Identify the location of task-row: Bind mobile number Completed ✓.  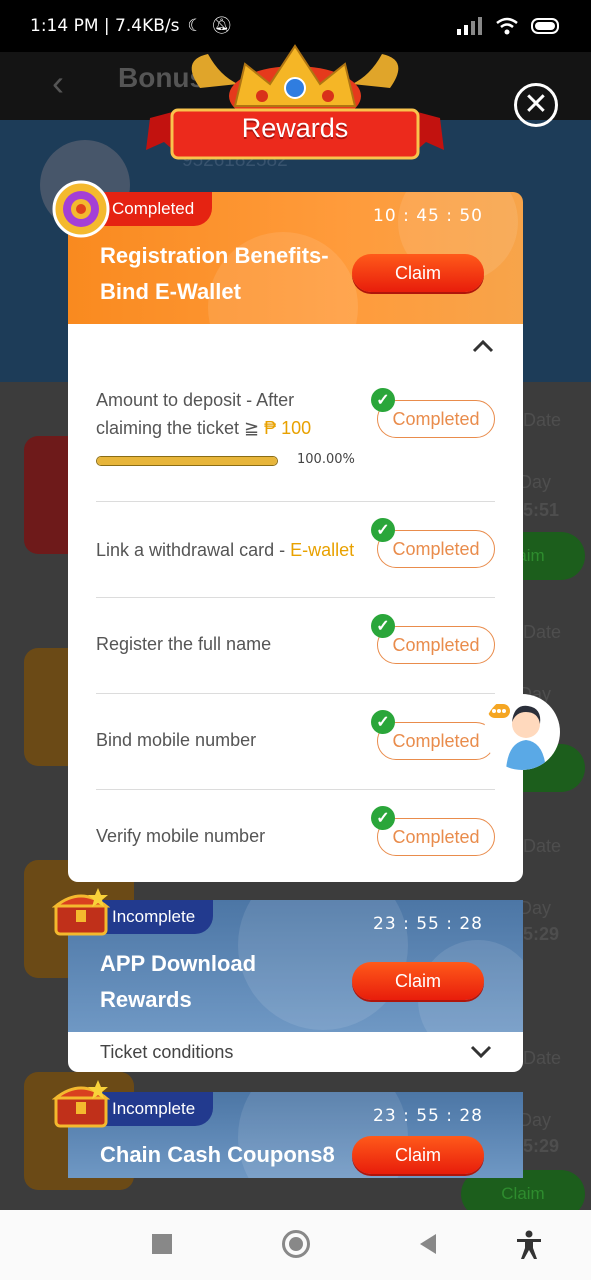
(295, 742).